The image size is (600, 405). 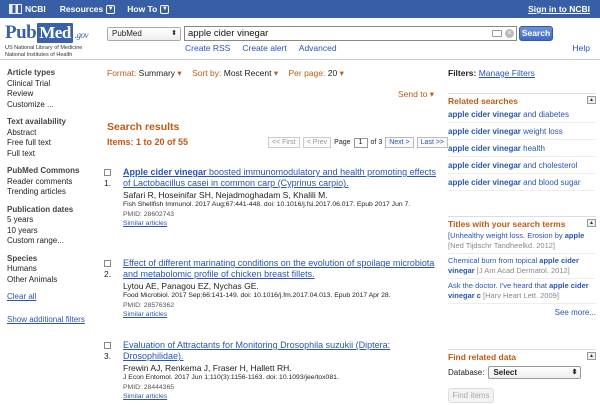 I want to click on related-search-link: apple cider vinegar and diabetes, so click(x=522, y=114).